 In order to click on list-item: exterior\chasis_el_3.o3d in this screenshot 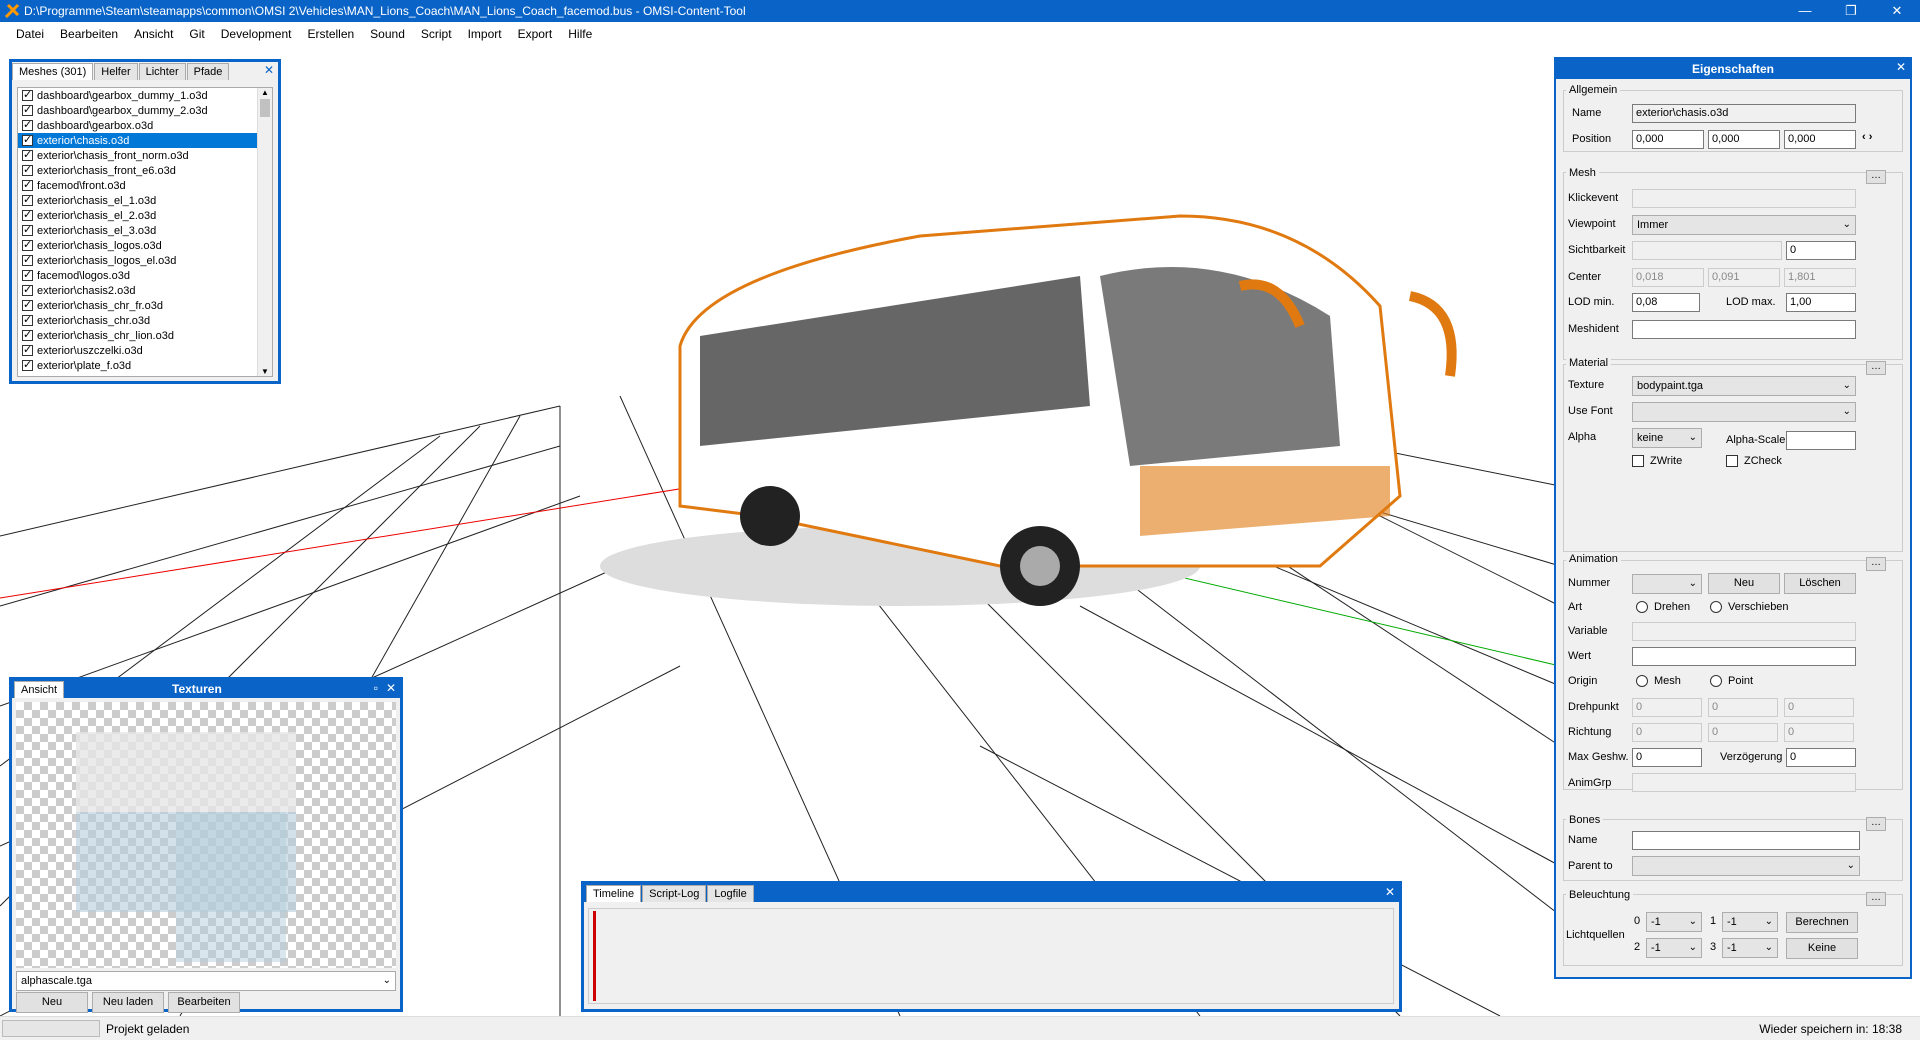, I will do `click(145, 230)`.